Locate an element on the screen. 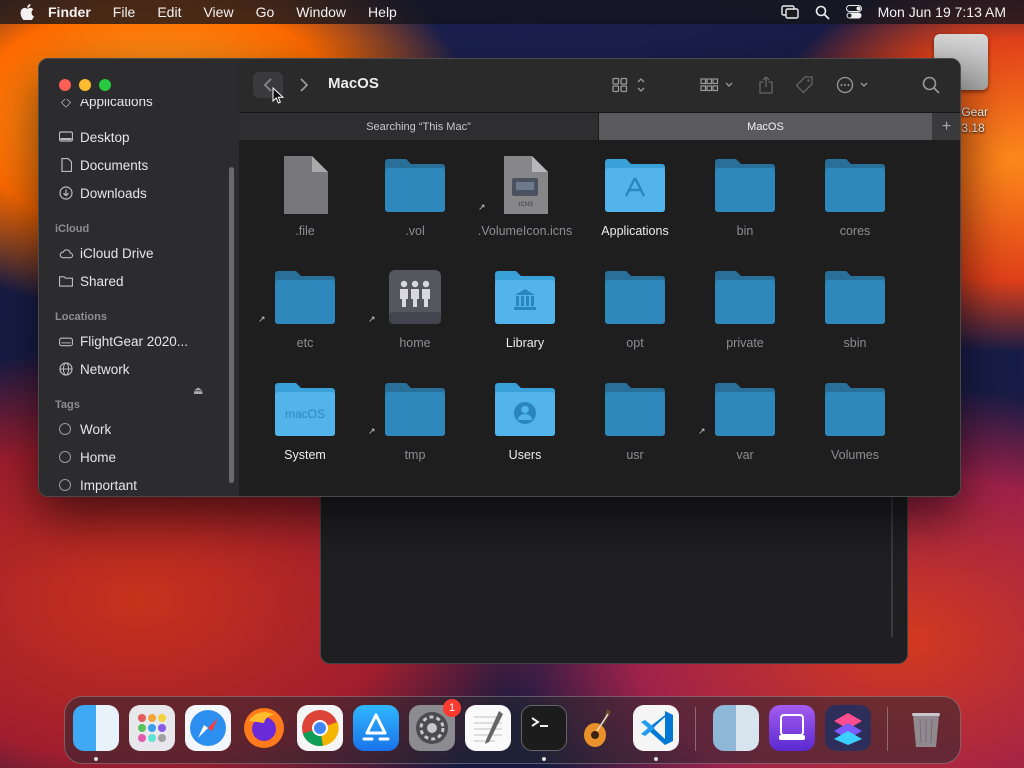  view-mode-button is located at coordinates (630, 85).